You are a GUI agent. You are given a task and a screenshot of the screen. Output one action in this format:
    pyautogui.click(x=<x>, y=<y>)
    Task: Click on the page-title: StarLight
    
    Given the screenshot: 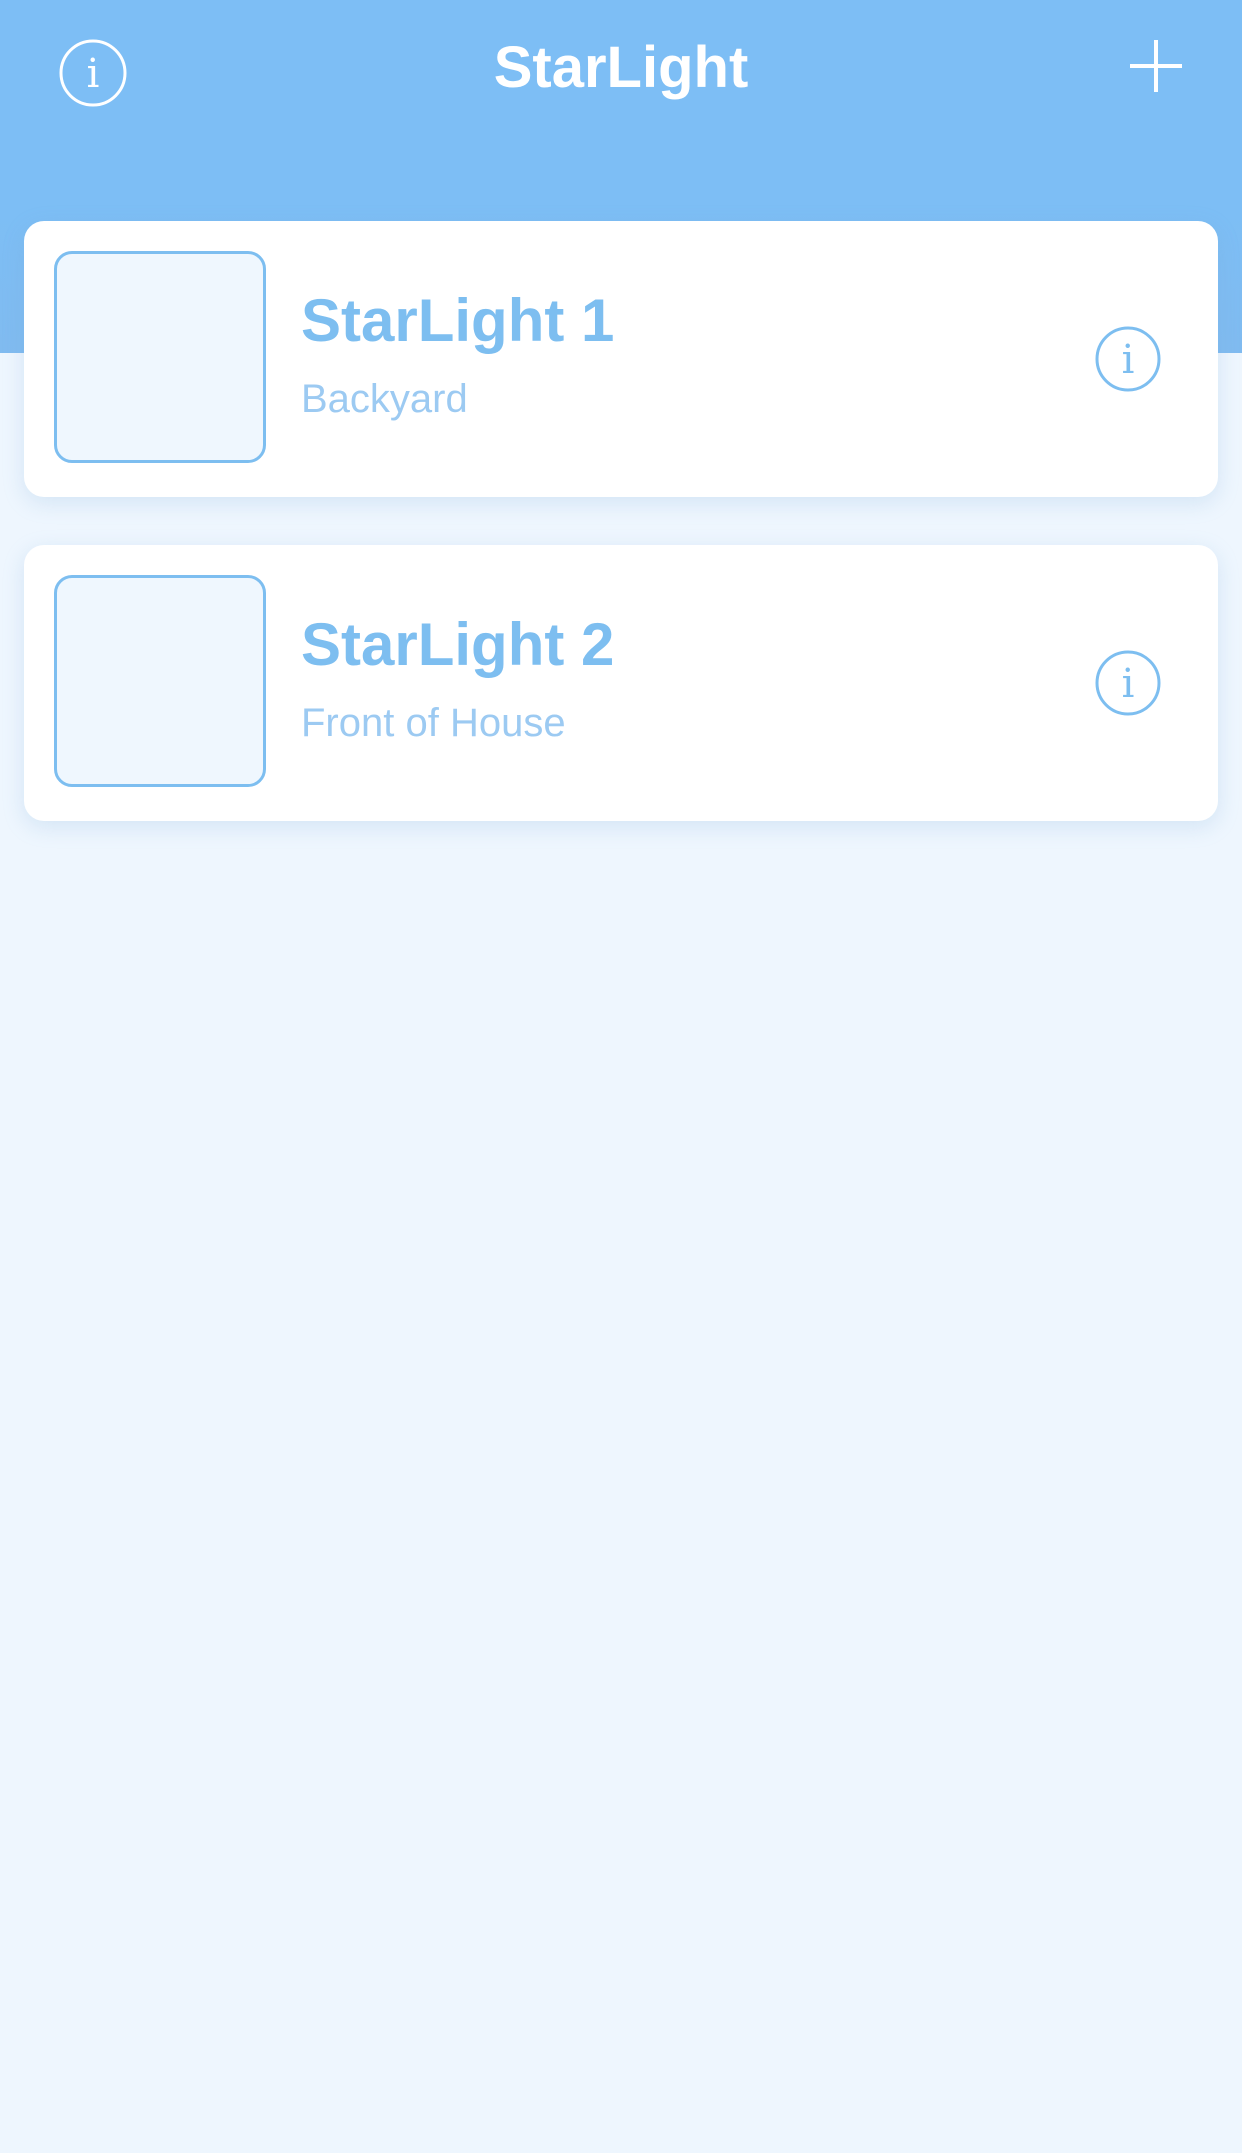 What is the action you would take?
    pyautogui.click(x=621, y=67)
    